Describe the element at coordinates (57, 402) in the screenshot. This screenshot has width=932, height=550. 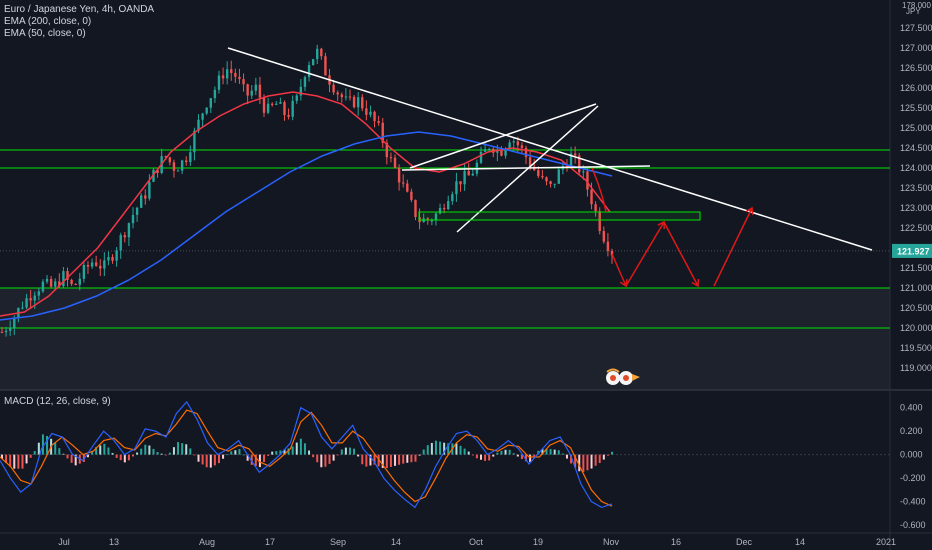
I see `legend-macd: MACD (12, 26, close, 9)` at that location.